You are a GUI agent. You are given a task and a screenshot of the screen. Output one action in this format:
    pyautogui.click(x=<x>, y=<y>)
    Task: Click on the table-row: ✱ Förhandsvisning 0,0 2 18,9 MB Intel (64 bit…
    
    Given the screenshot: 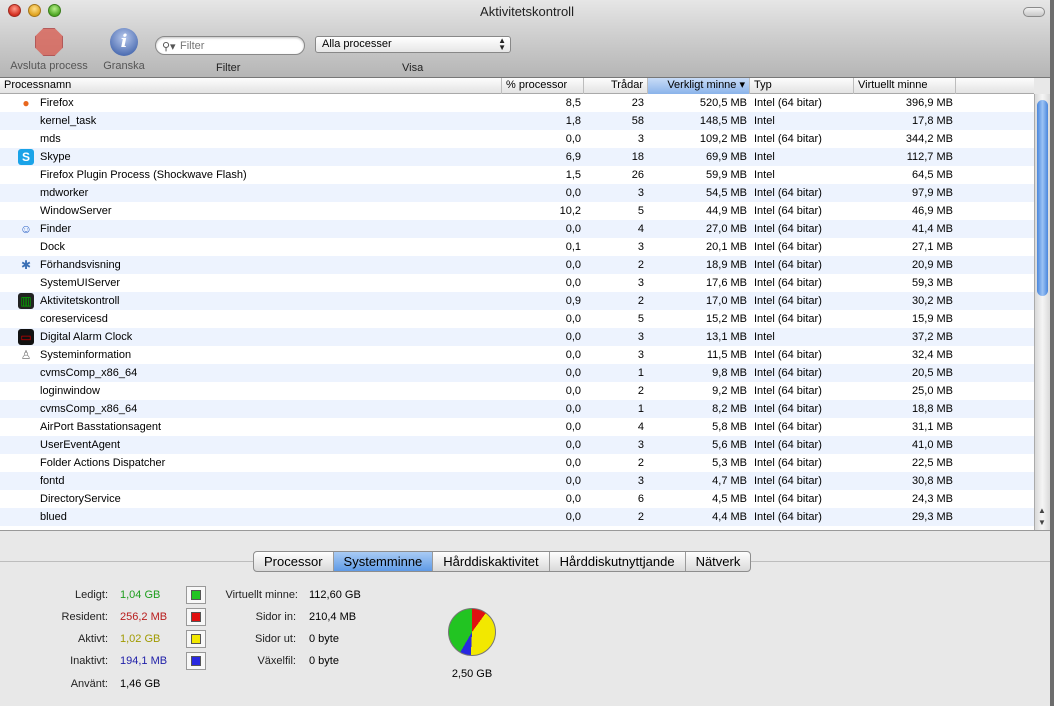 What is the action you would take?
    pyautogui.click(x=517, y=265)
    